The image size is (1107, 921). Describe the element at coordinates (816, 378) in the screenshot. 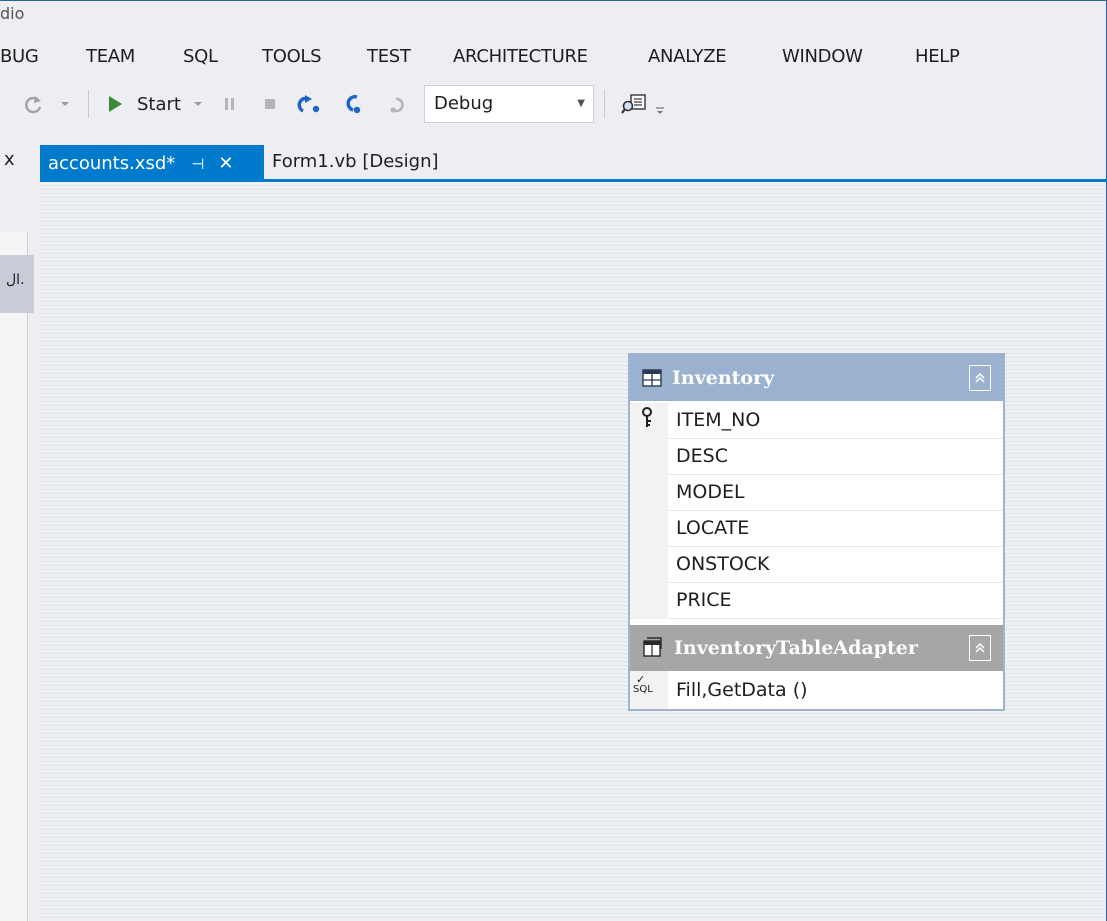

I see `datatable-header: Inventory` at that location.